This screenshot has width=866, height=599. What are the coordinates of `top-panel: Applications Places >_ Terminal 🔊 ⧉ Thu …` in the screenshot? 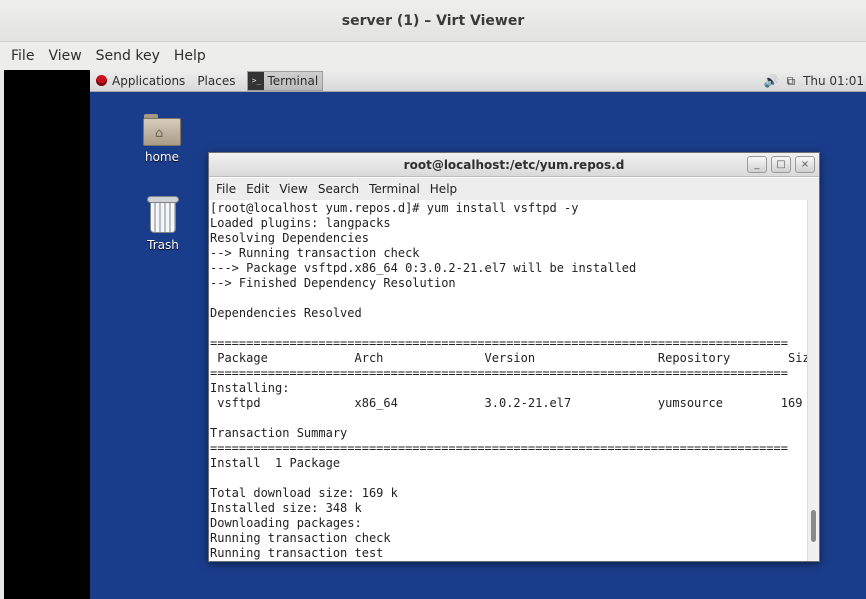 It's located at (478, 81).